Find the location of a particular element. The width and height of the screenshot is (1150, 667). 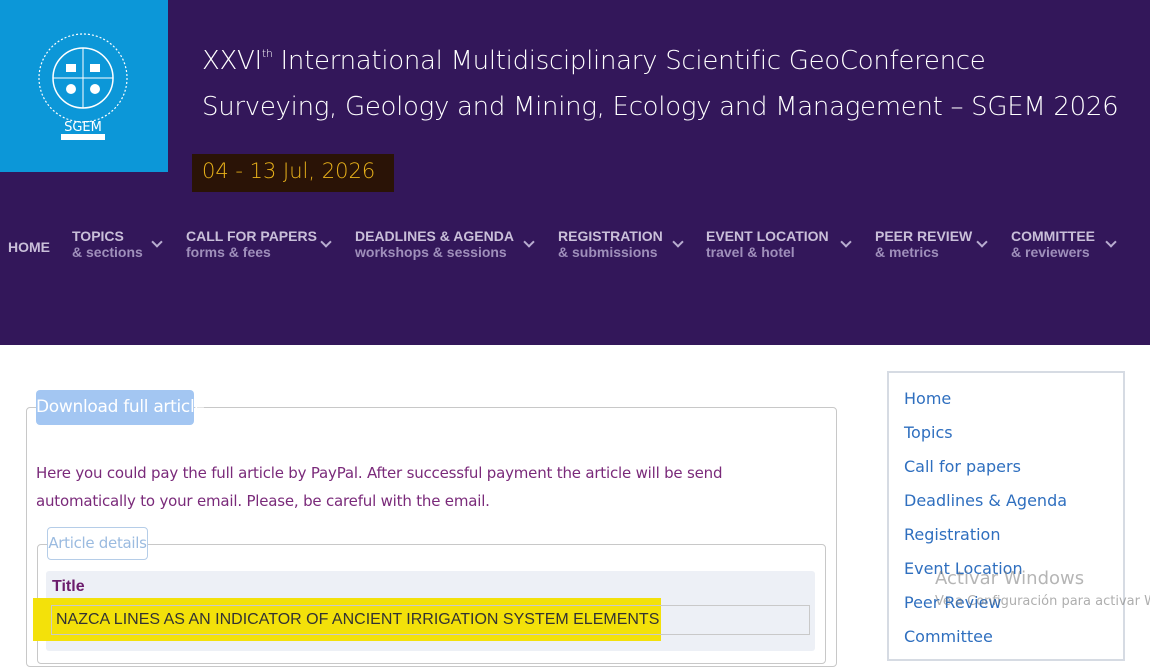

sgem-logo: SGEM is located at coordinates (84, 86).